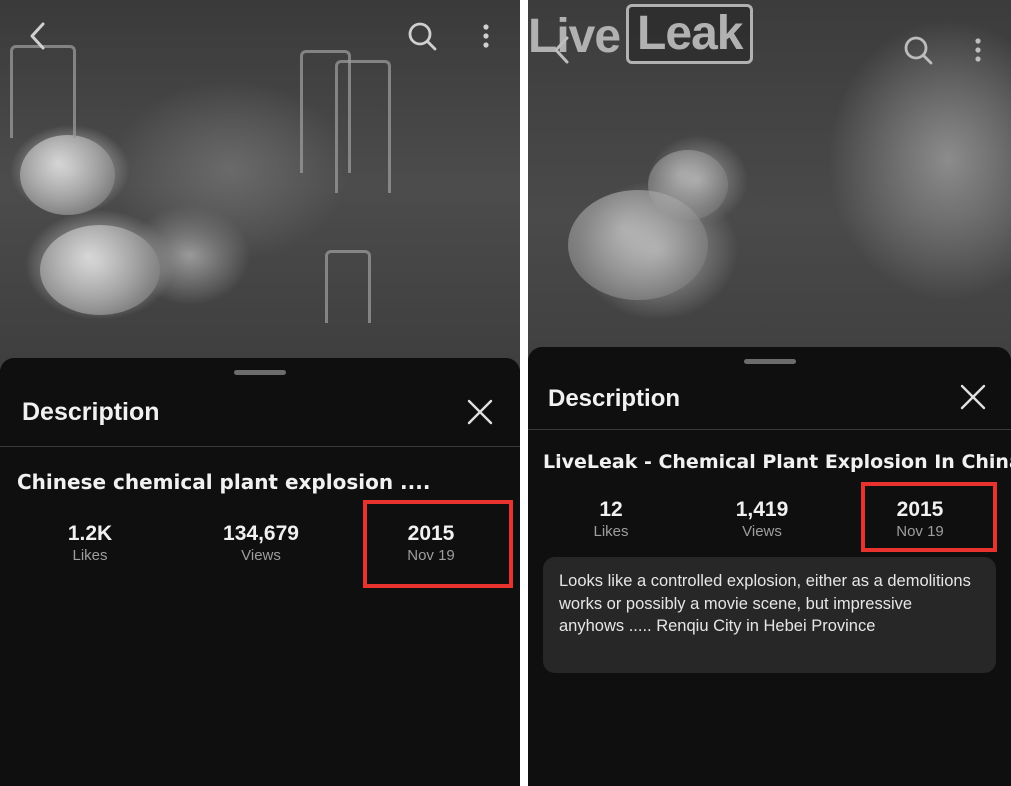  What do you see at coordinates (261, 533) in the screenshot?
I see `views-count: 134,679` at bounding box center [261, 533].